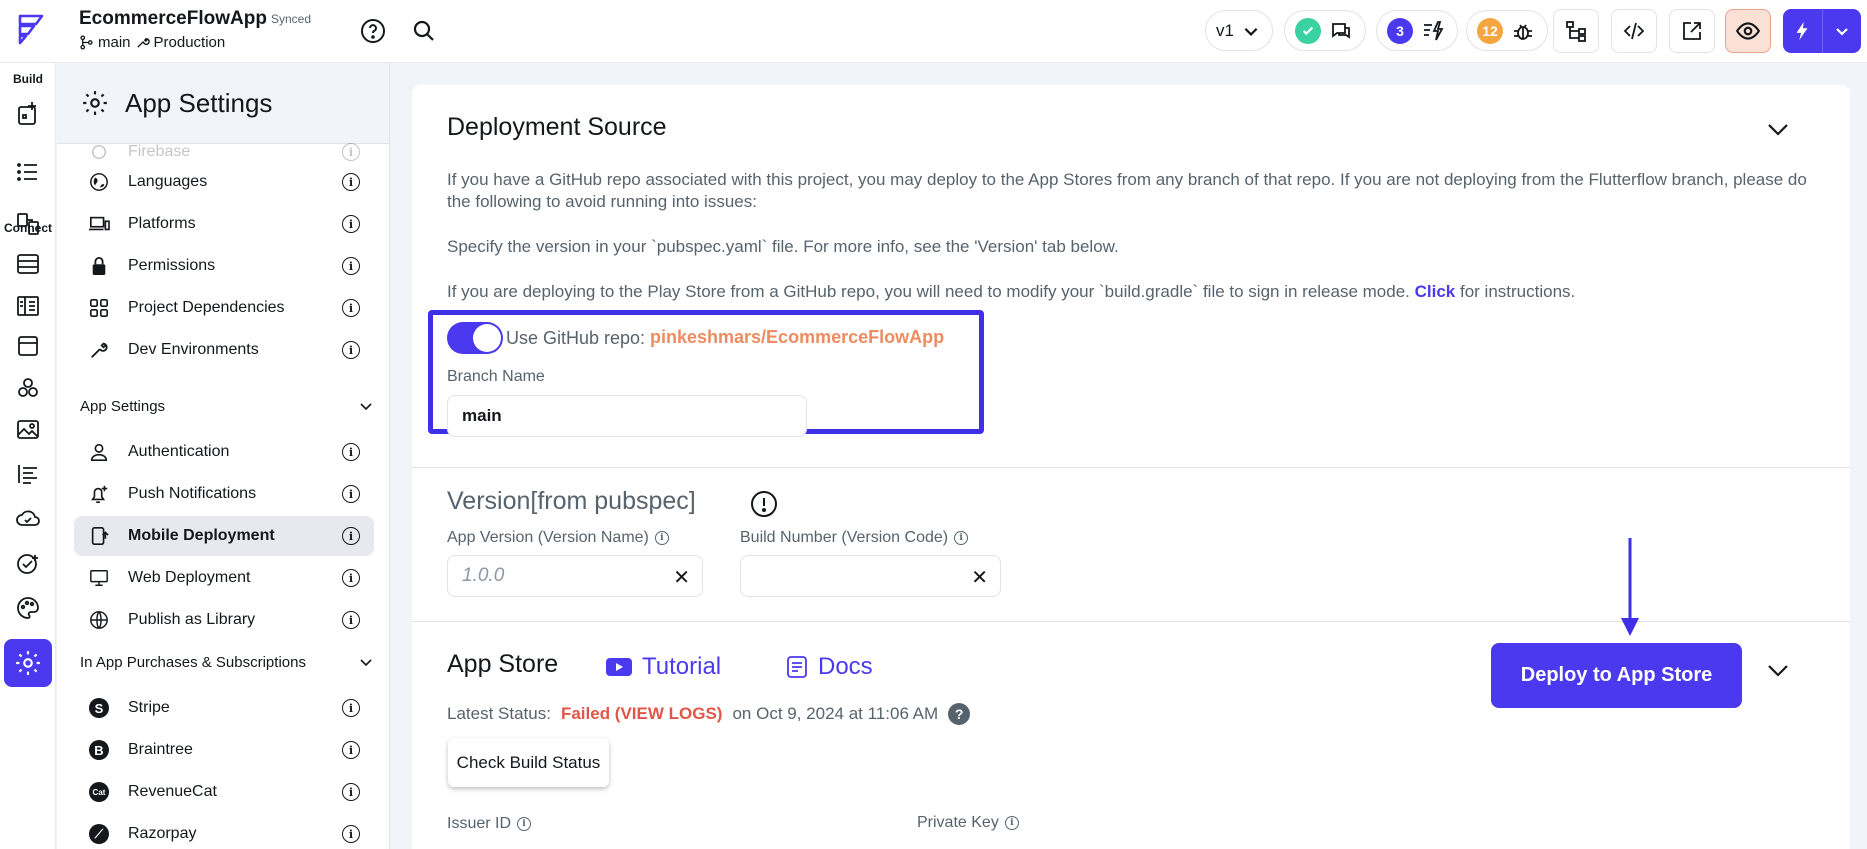  Describe the element at coordinates (224, 182) in the screenshot. I see `nav-item-languages: Languages i` at that location.